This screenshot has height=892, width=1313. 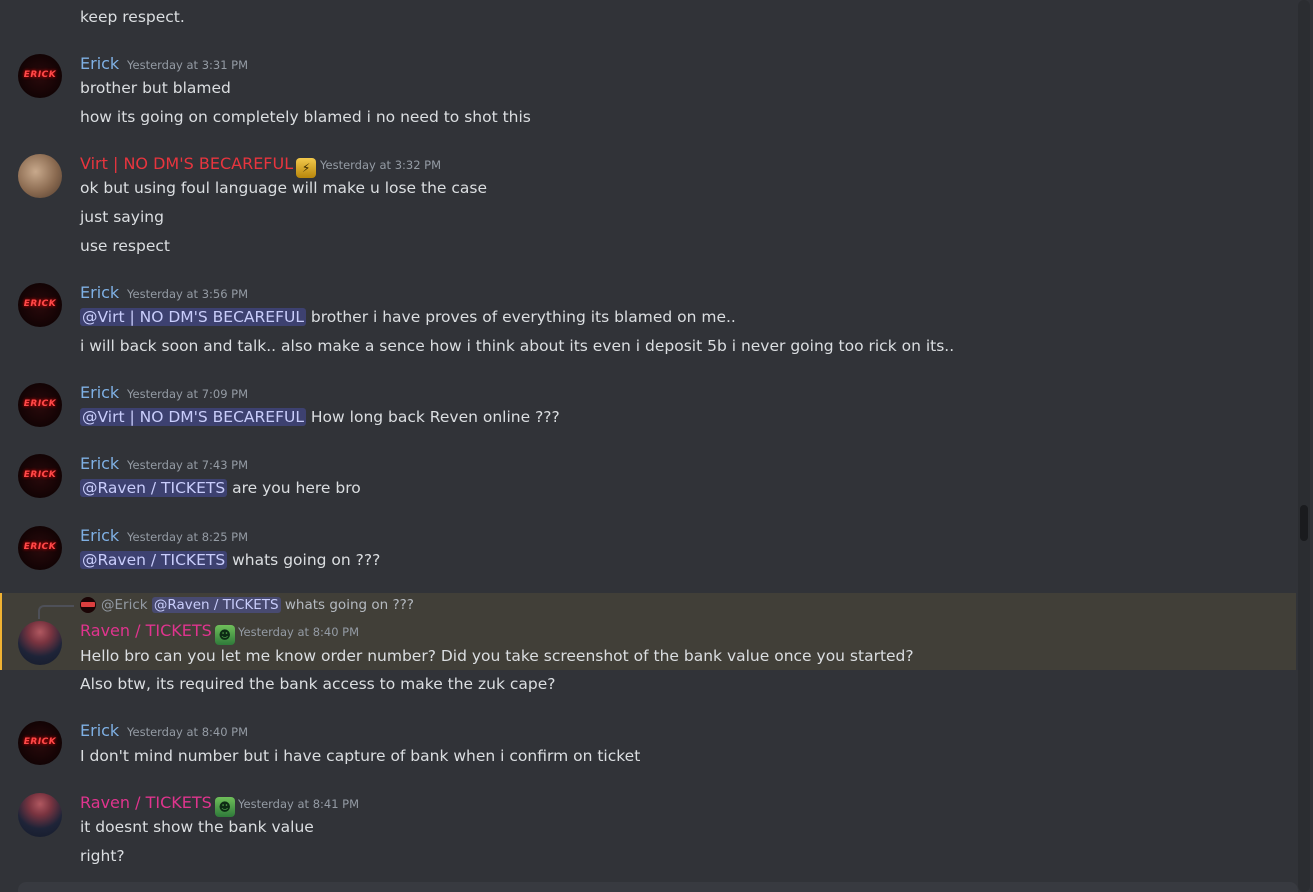 I want to click on reply-mention: @Raven / TICKETS, so click(x=216, y=605).